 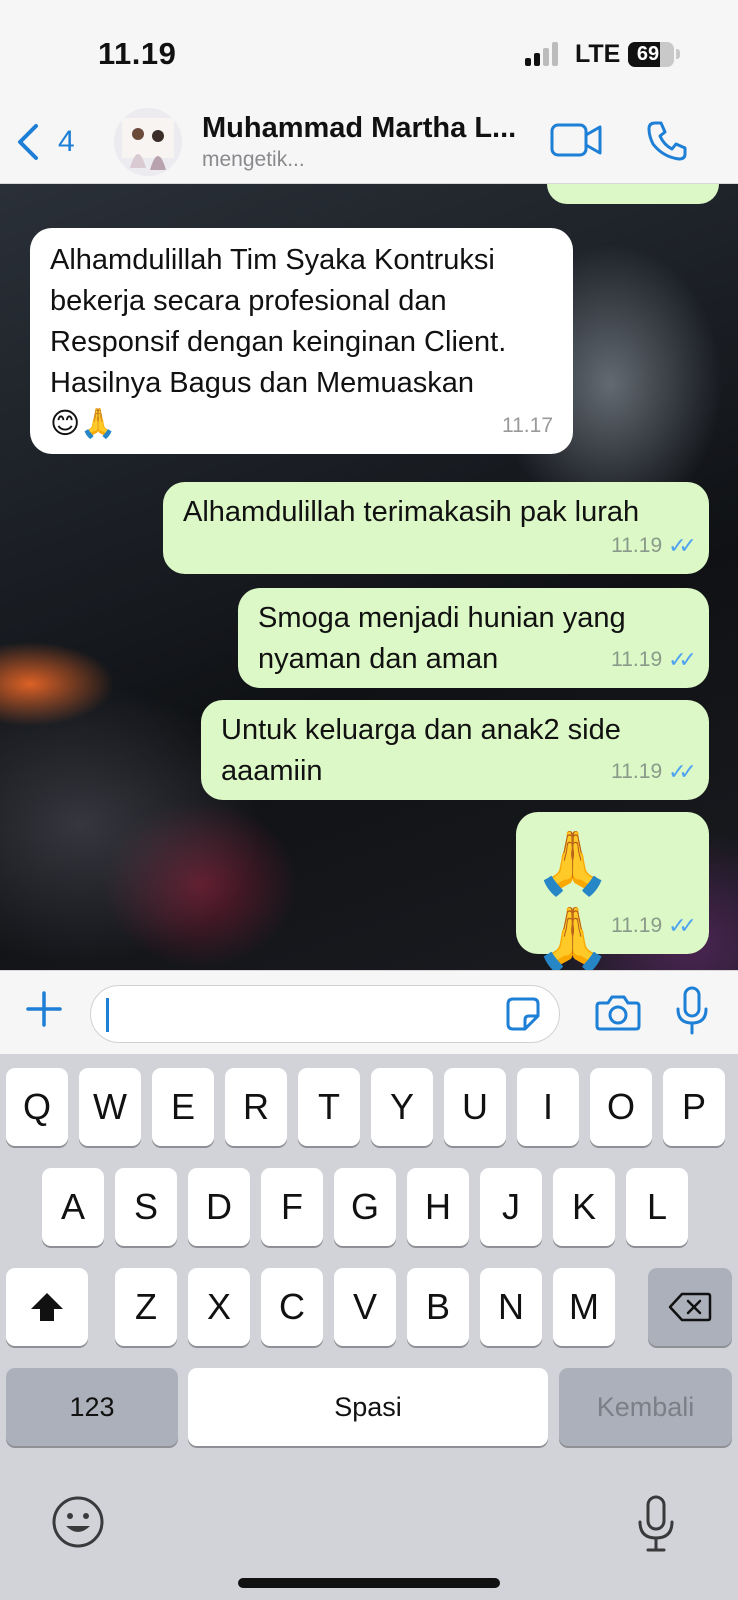 What do you see at coordinates (219, 1307) in the screenshot?
I see `key-x: X` at bounding box center [219, 1307].